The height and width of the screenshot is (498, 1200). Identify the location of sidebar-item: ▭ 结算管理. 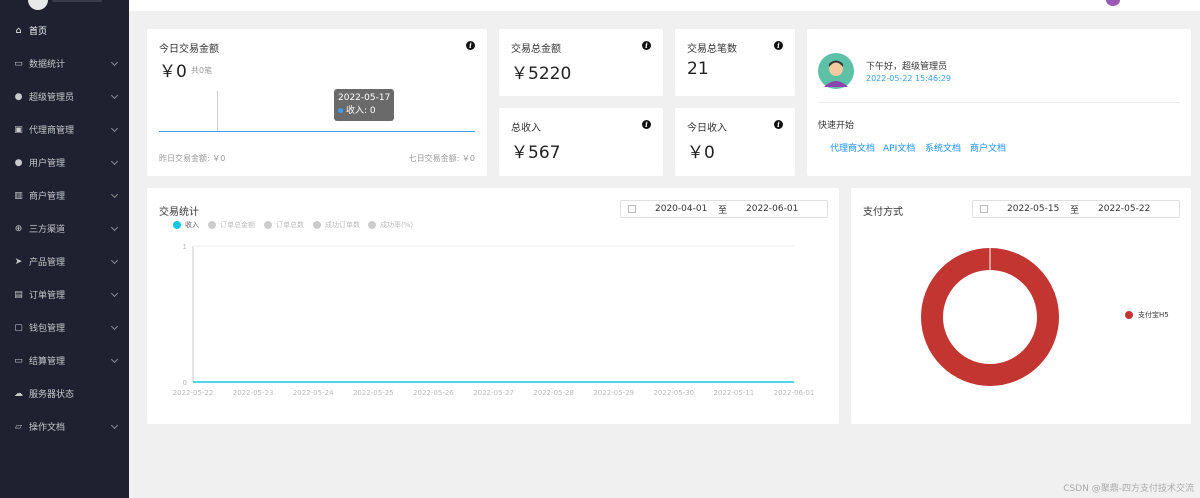
(64, 360).